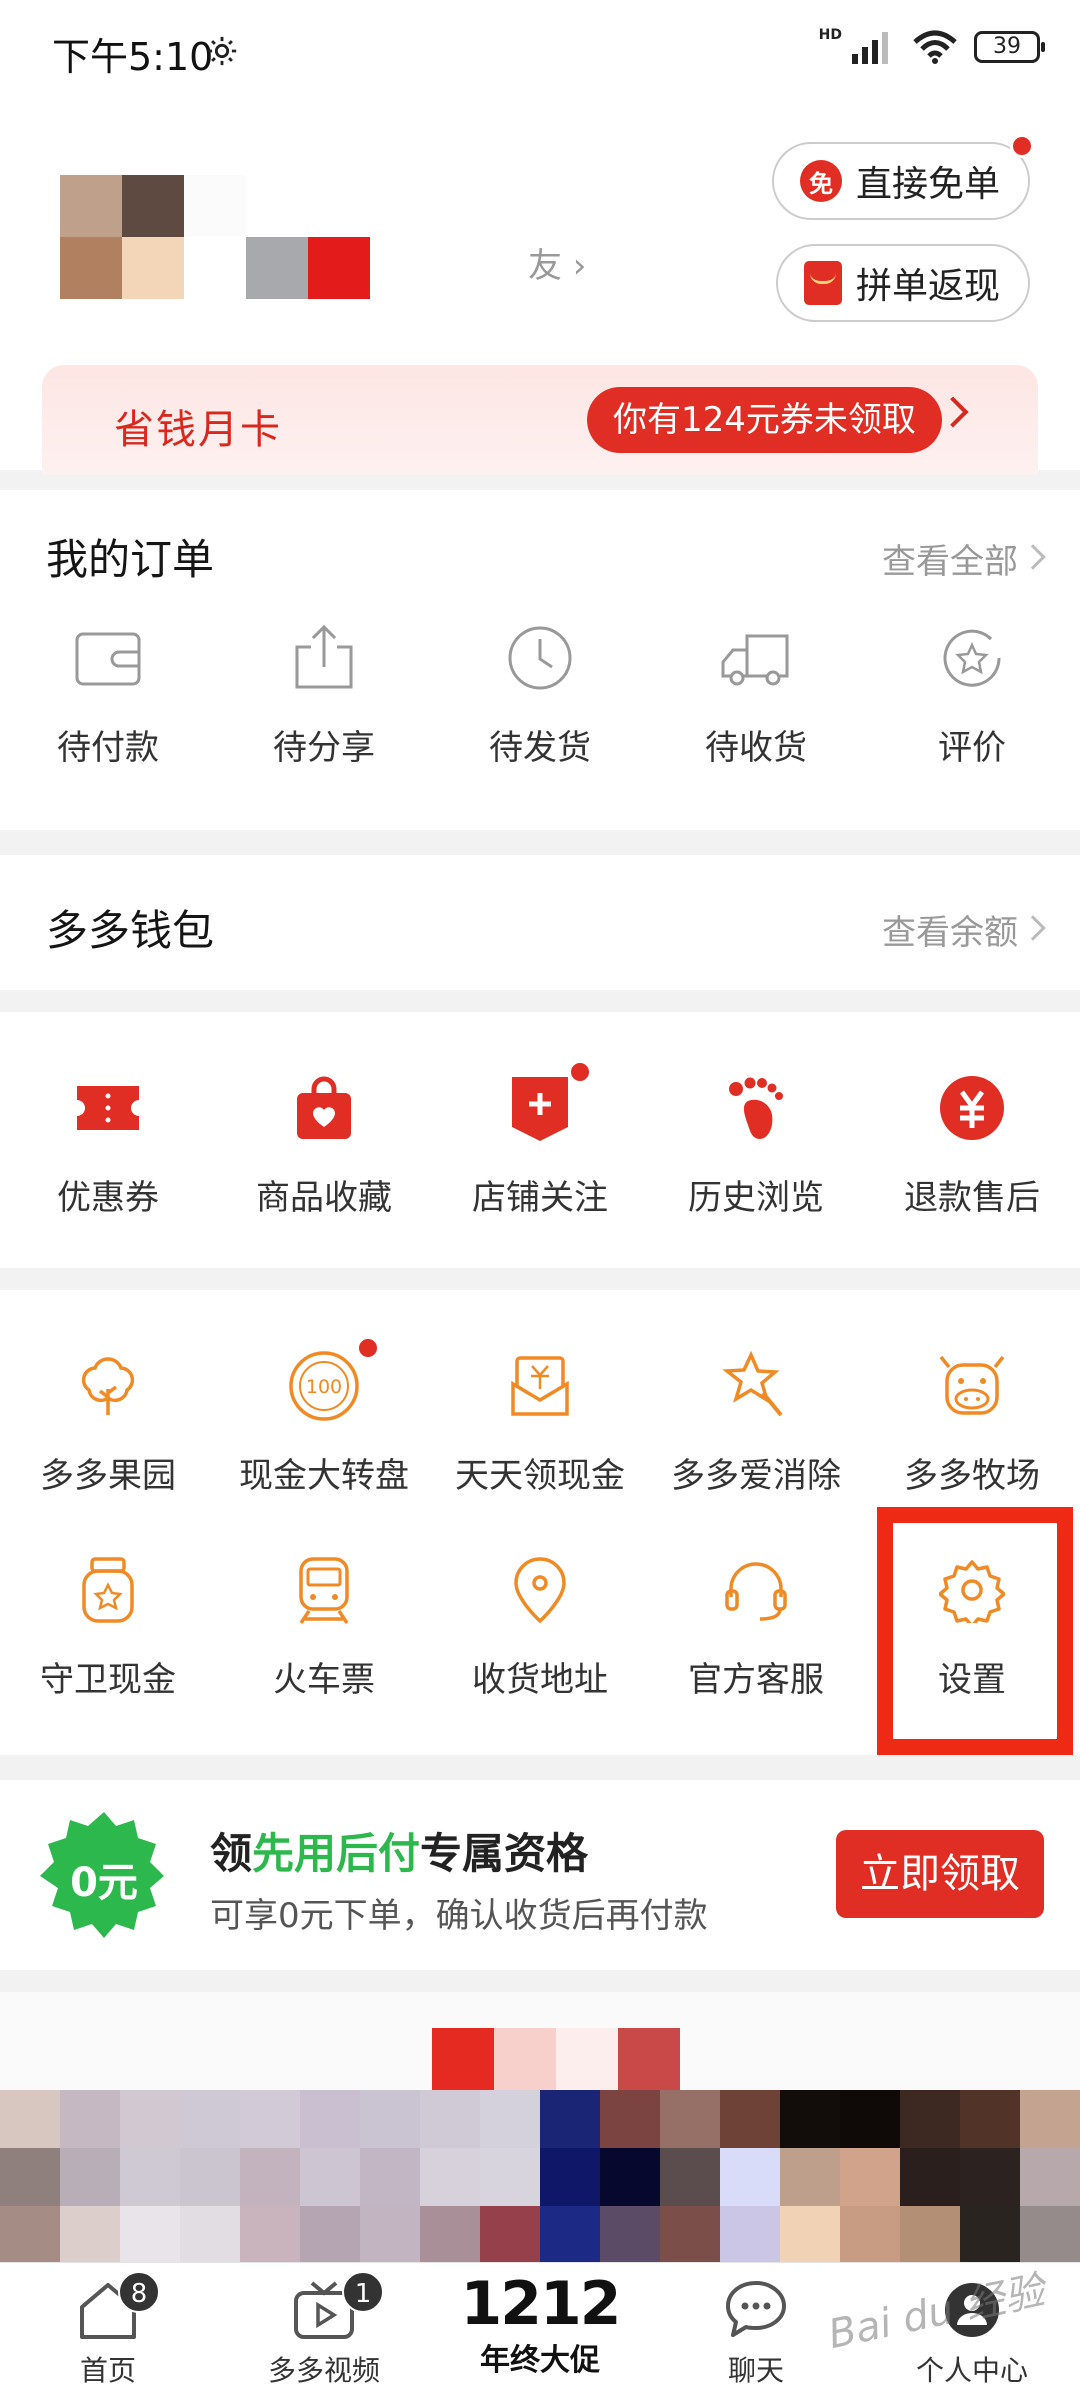 This screenshot has width=1080, height=2400. Describe the element at coordinates (756, 1386) in the screenshot. I see `star-wand-icon` at that location.